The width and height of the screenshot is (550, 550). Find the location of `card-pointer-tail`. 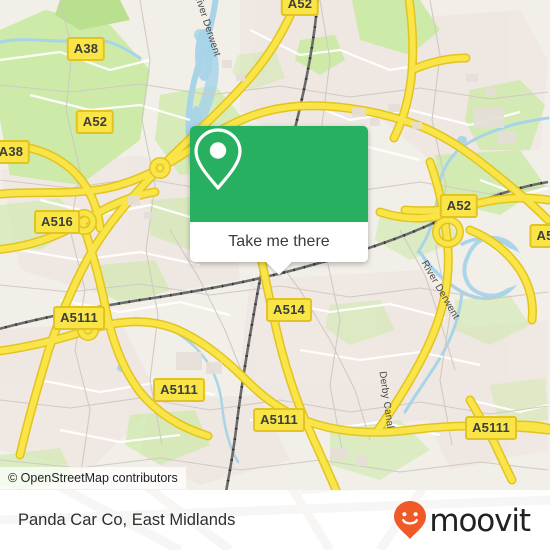

card-pointer-tail is located at coordinates (279, 268).